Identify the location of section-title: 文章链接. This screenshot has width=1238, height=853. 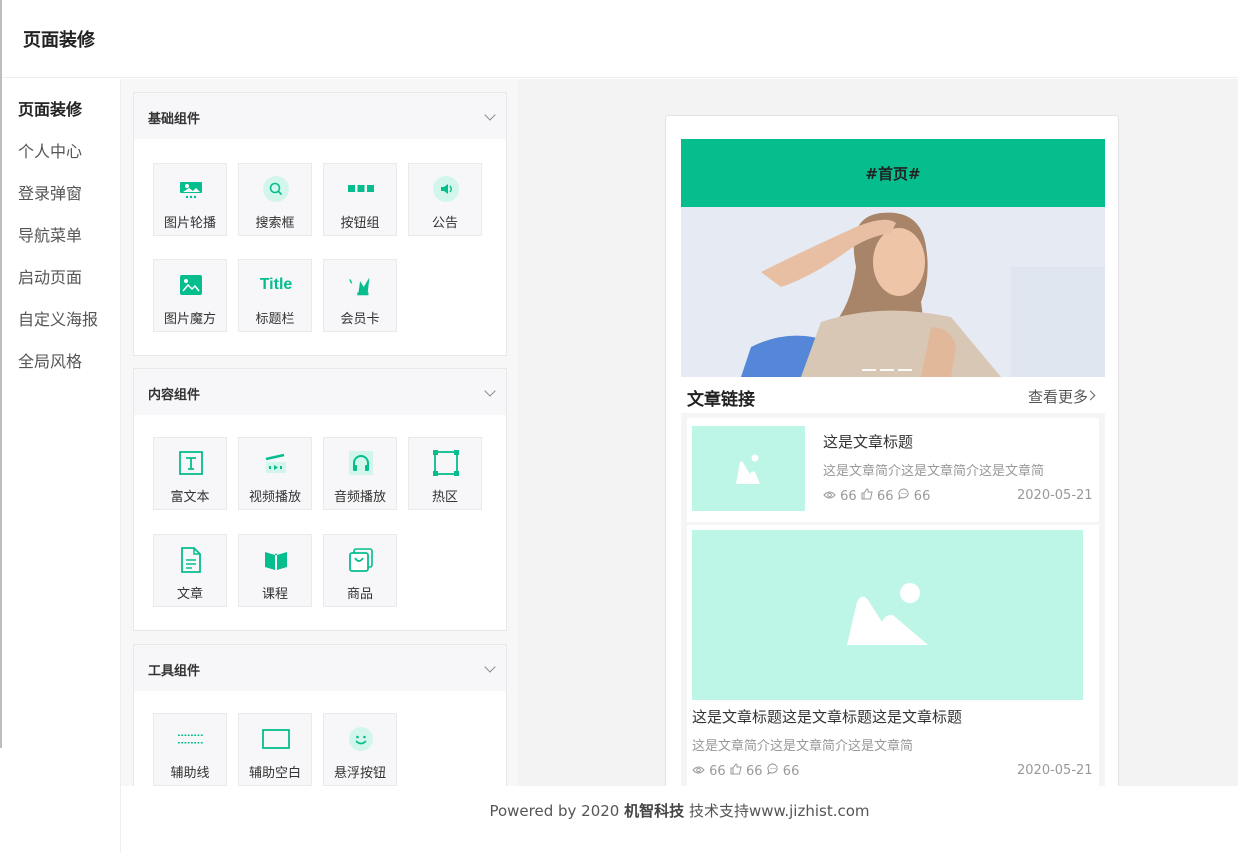
(721, 400).